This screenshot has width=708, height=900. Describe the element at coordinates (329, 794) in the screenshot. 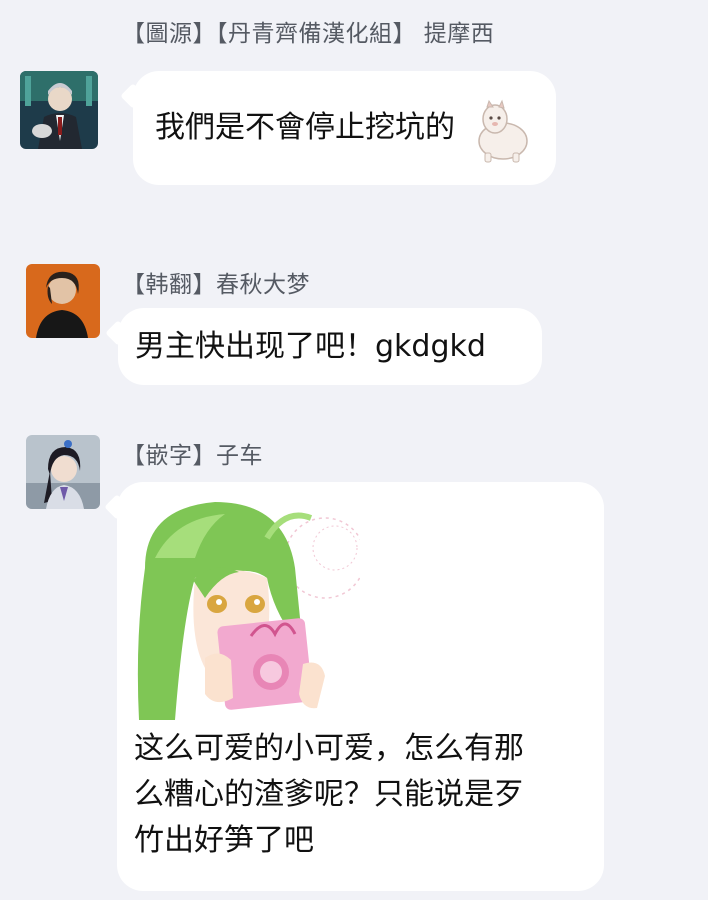

I see `message-text-line-2: 么糟心的渣爹呢？只能说是歹` at that location.